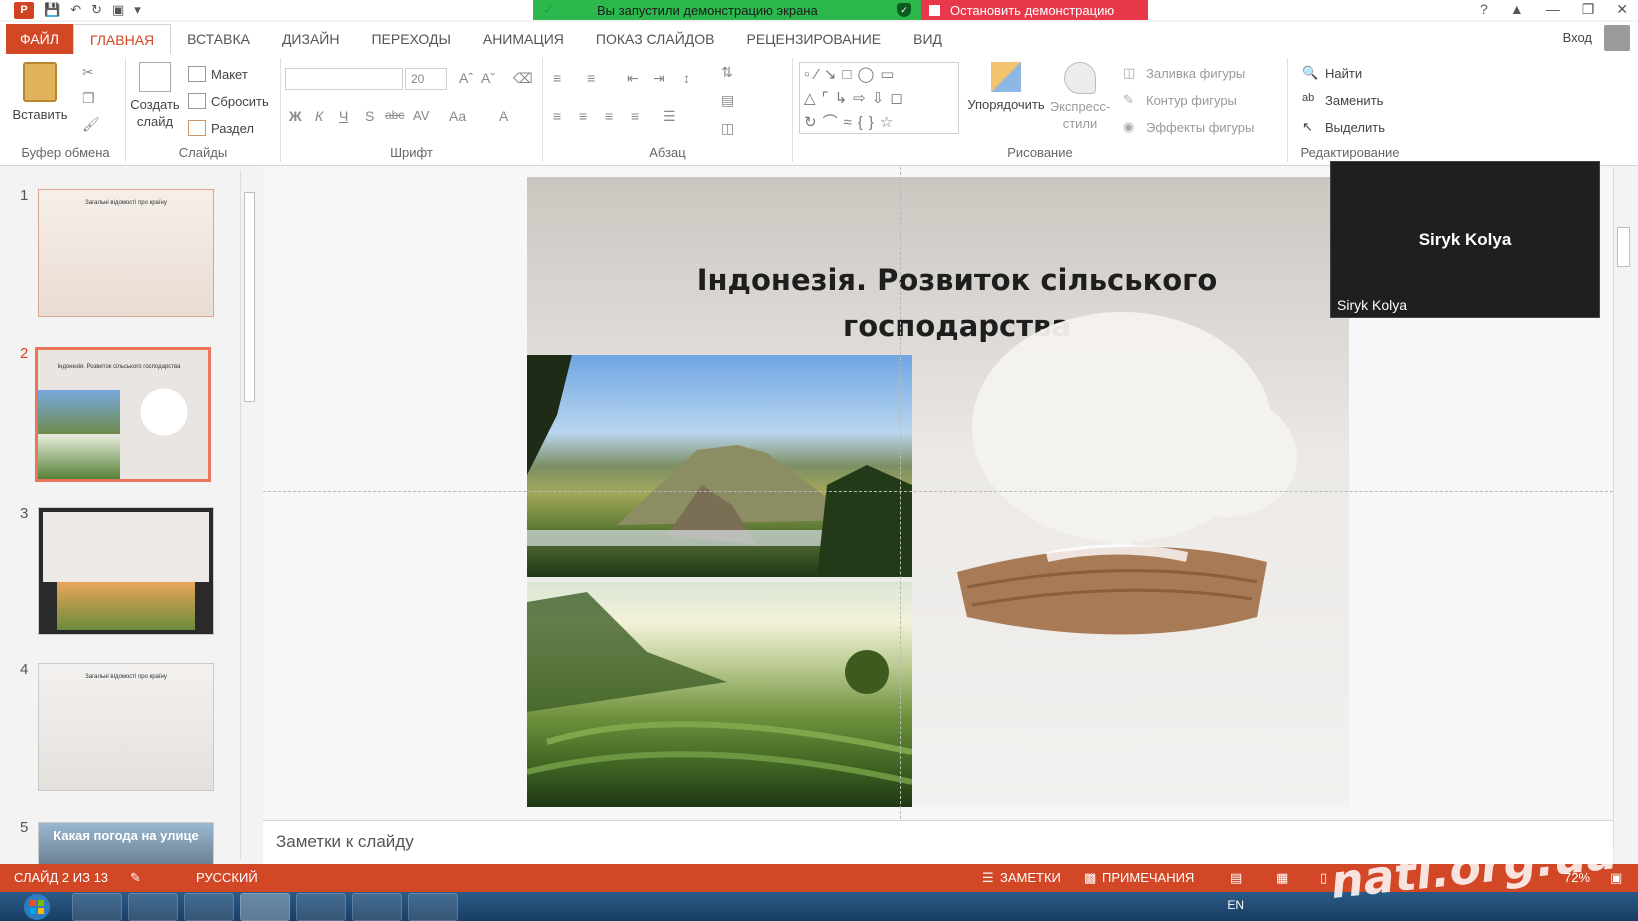 The height and width of the screenshot is (921, 1638). Describe the element at coordinates (583, 116) in the screenshot. I see `align-center-icon: ≡` at that location.